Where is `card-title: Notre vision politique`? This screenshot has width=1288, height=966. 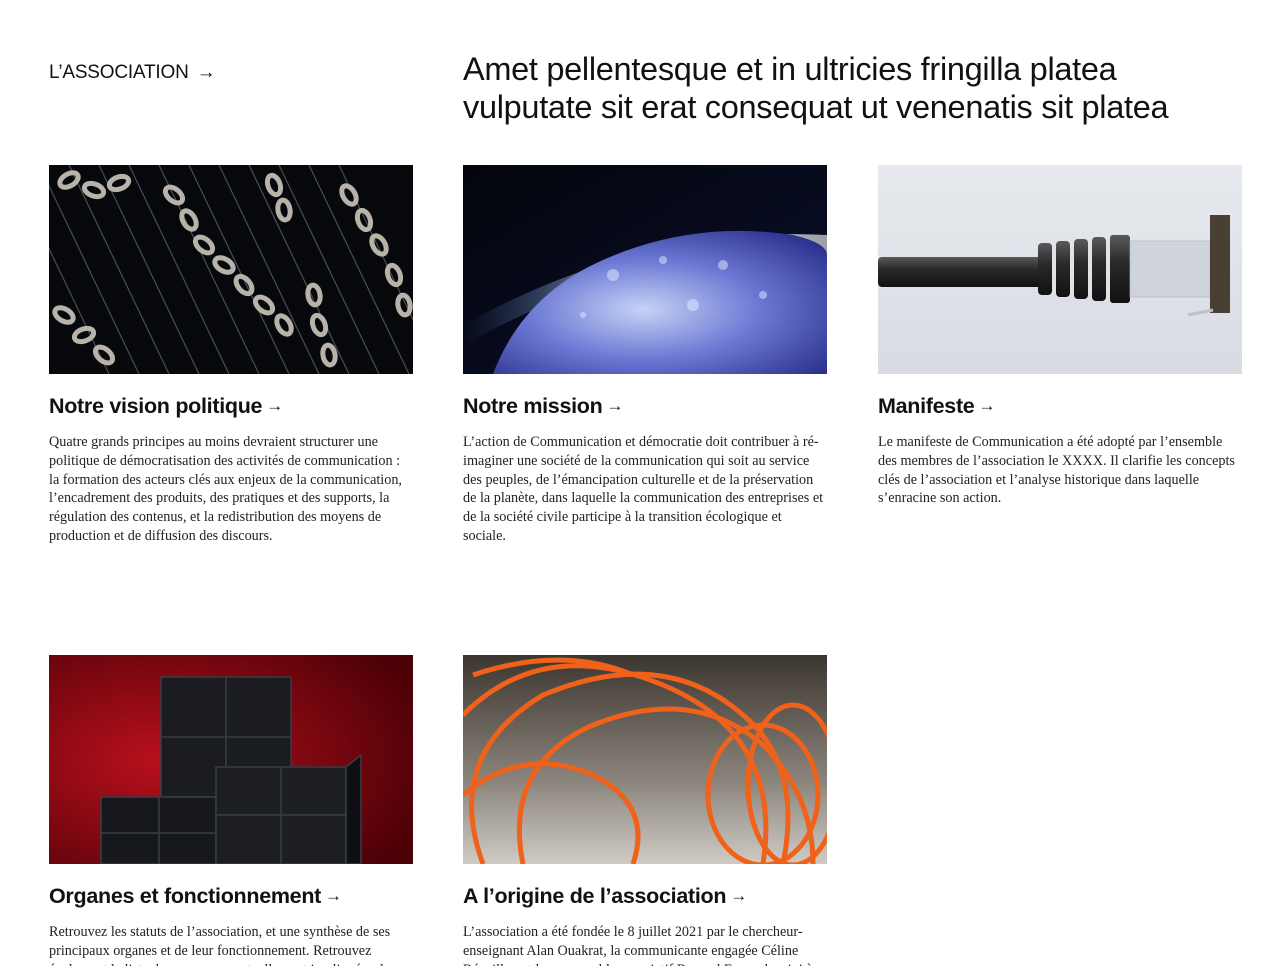 card-title: Notre vision politique is located at coordinates (156, 406).